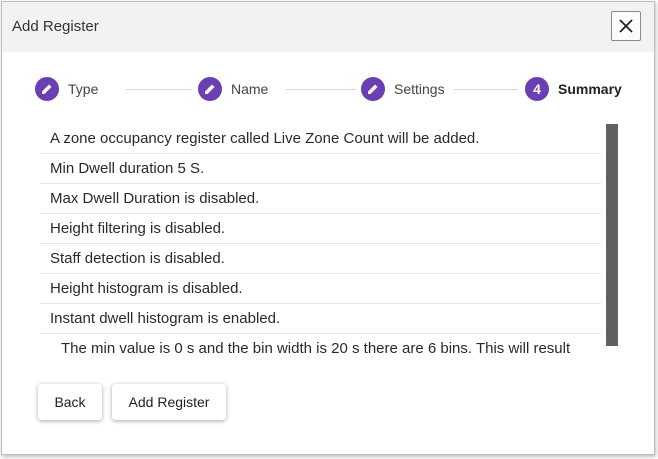  I want to click on dialog-title-bar: Add Register, so click(328, 27).